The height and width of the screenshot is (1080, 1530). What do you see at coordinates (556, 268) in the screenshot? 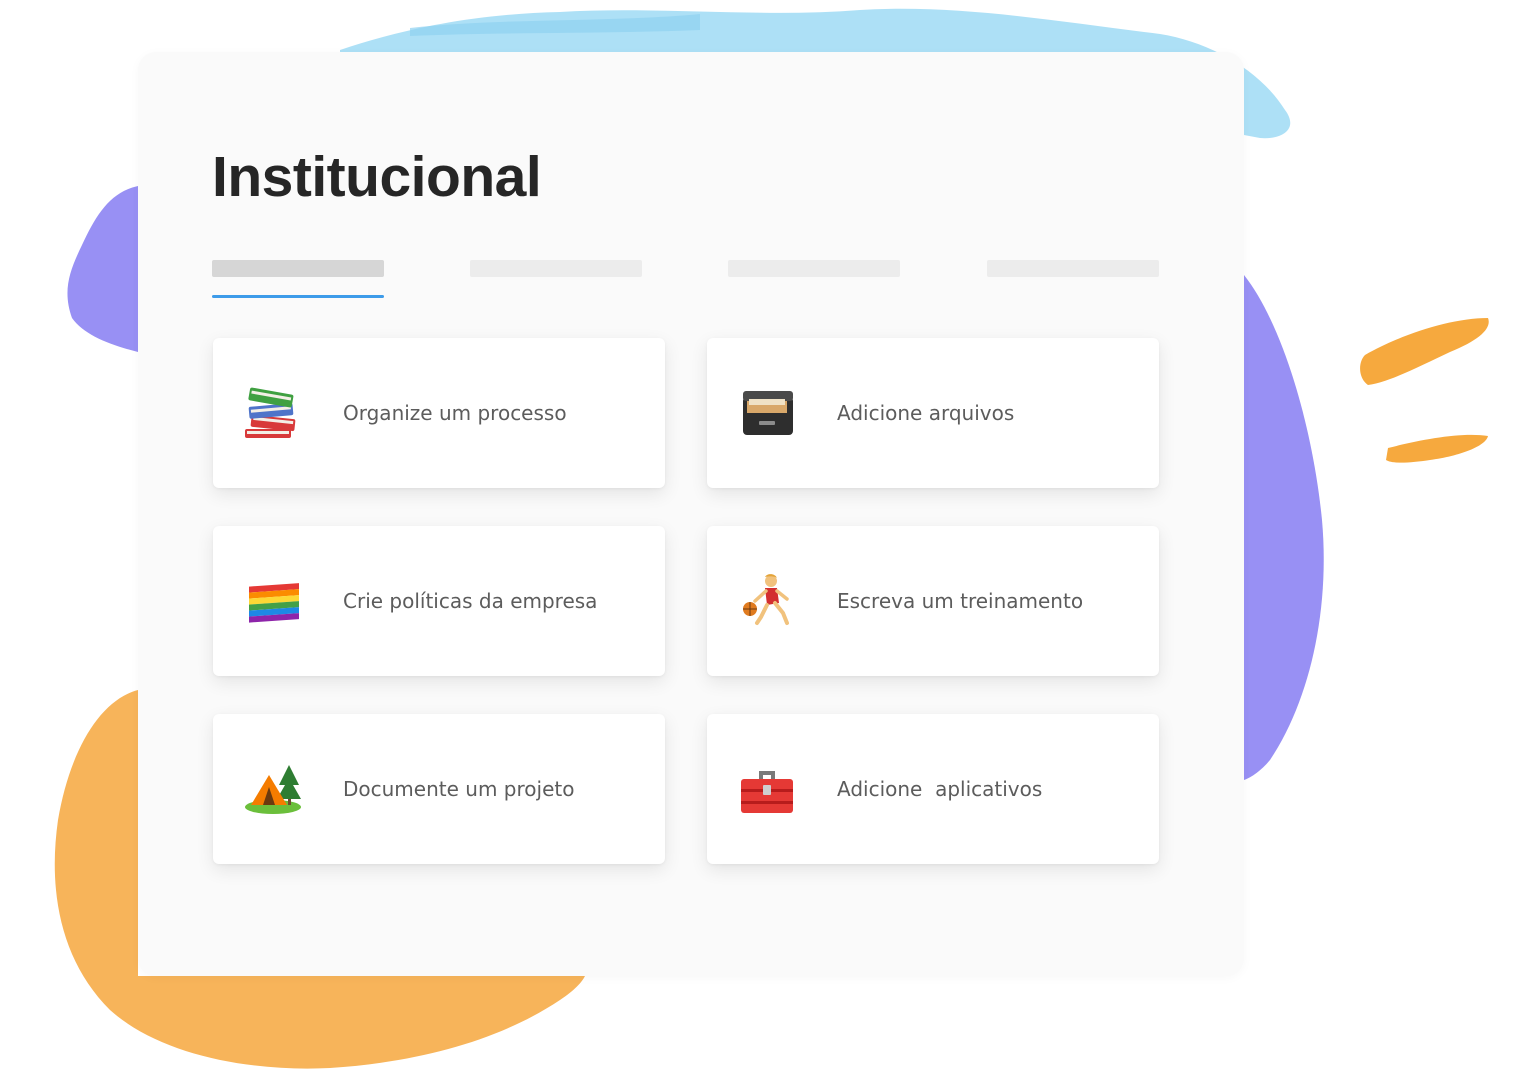
I see `tab-2-label-placeholder` at bounding box center [556, 268].